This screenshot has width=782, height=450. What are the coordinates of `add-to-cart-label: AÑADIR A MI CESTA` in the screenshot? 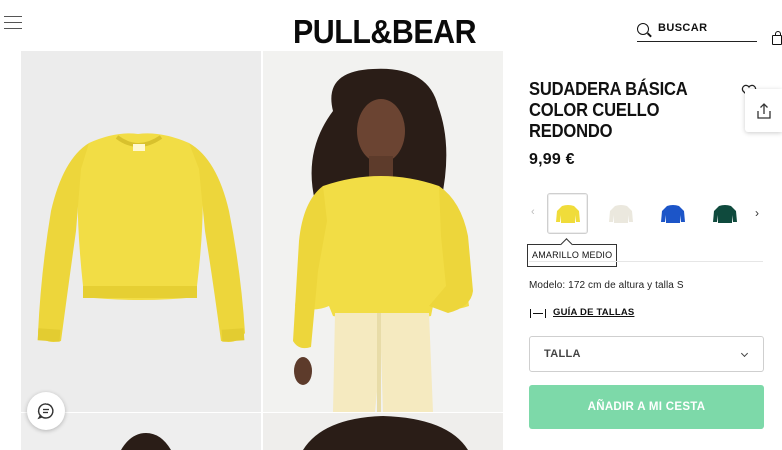 It's located at (646, 407).